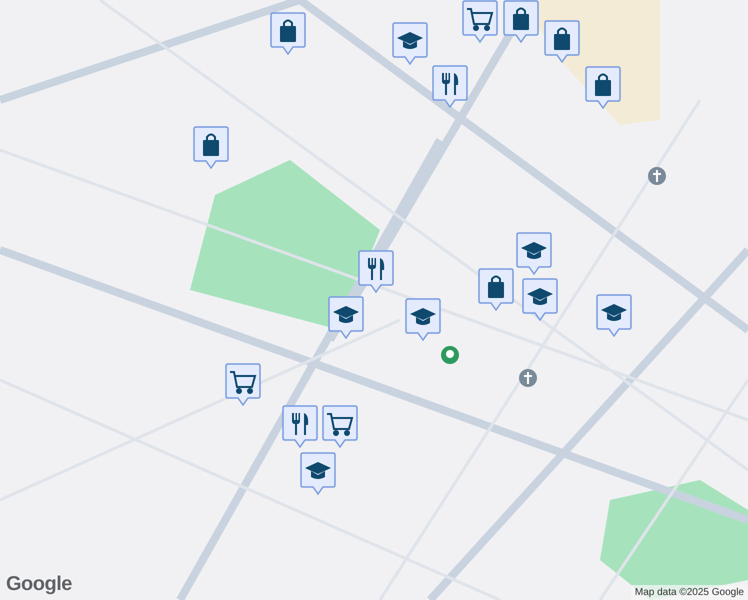 This screenshot has width=748, height=600. Describe the element at coordinates (39, 584) in the screenshot. I see `google-logo: Google` at that location.